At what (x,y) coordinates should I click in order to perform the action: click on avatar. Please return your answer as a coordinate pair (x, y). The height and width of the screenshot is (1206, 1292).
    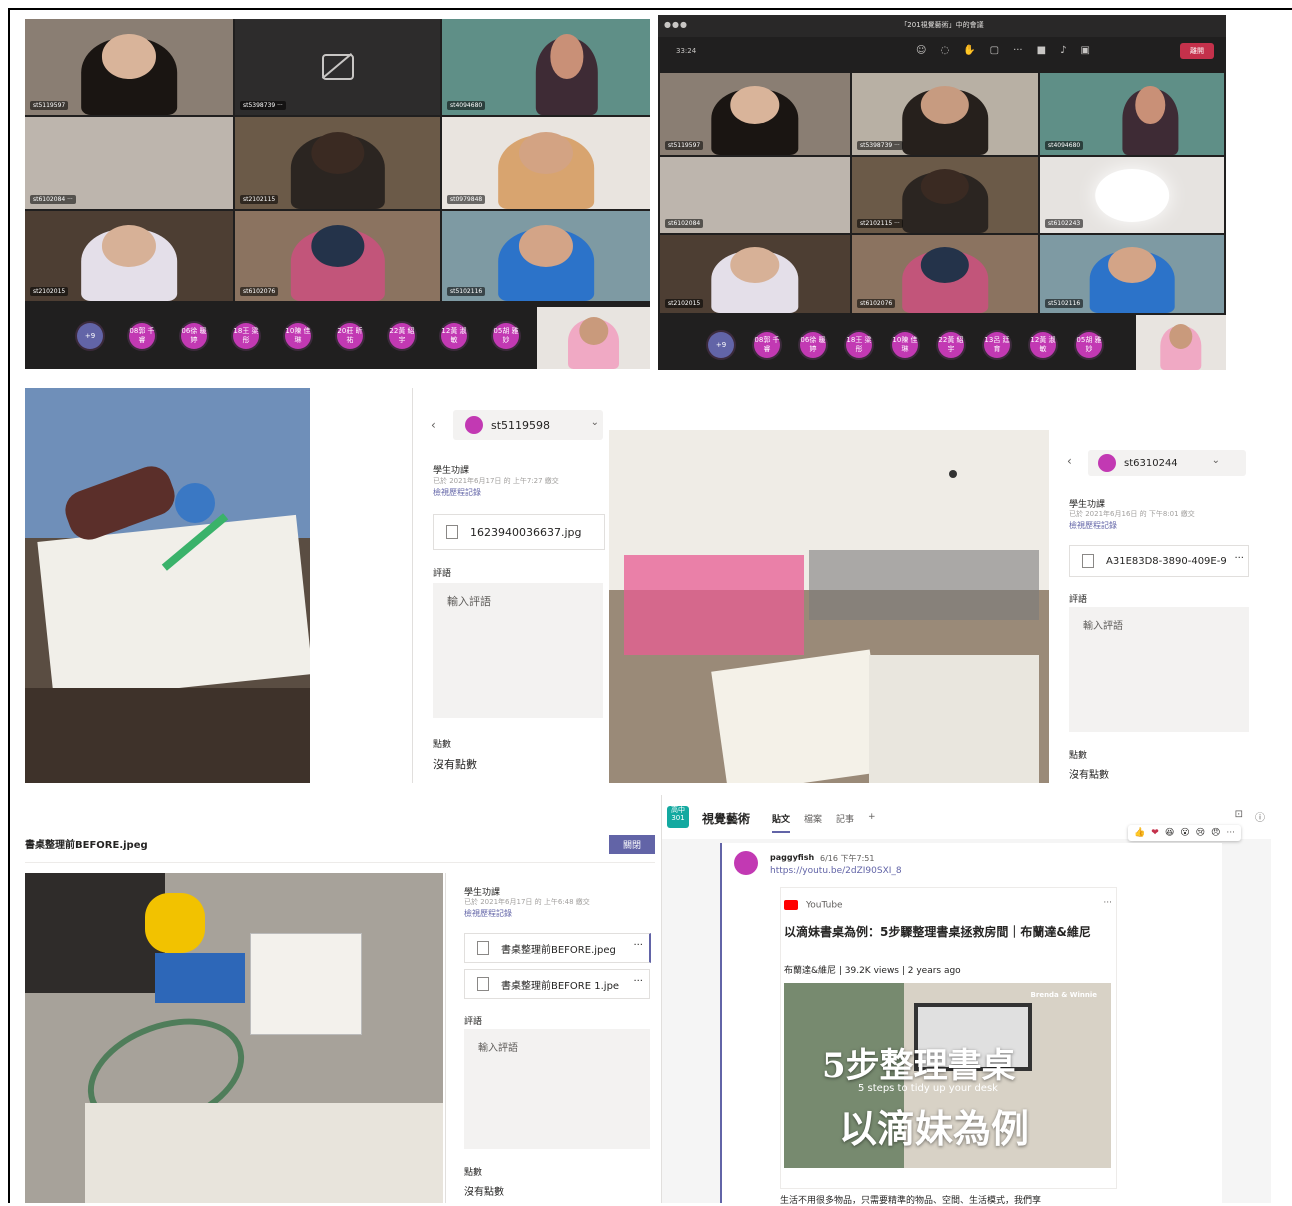
    Looking at the image, I should click on (746, 863).